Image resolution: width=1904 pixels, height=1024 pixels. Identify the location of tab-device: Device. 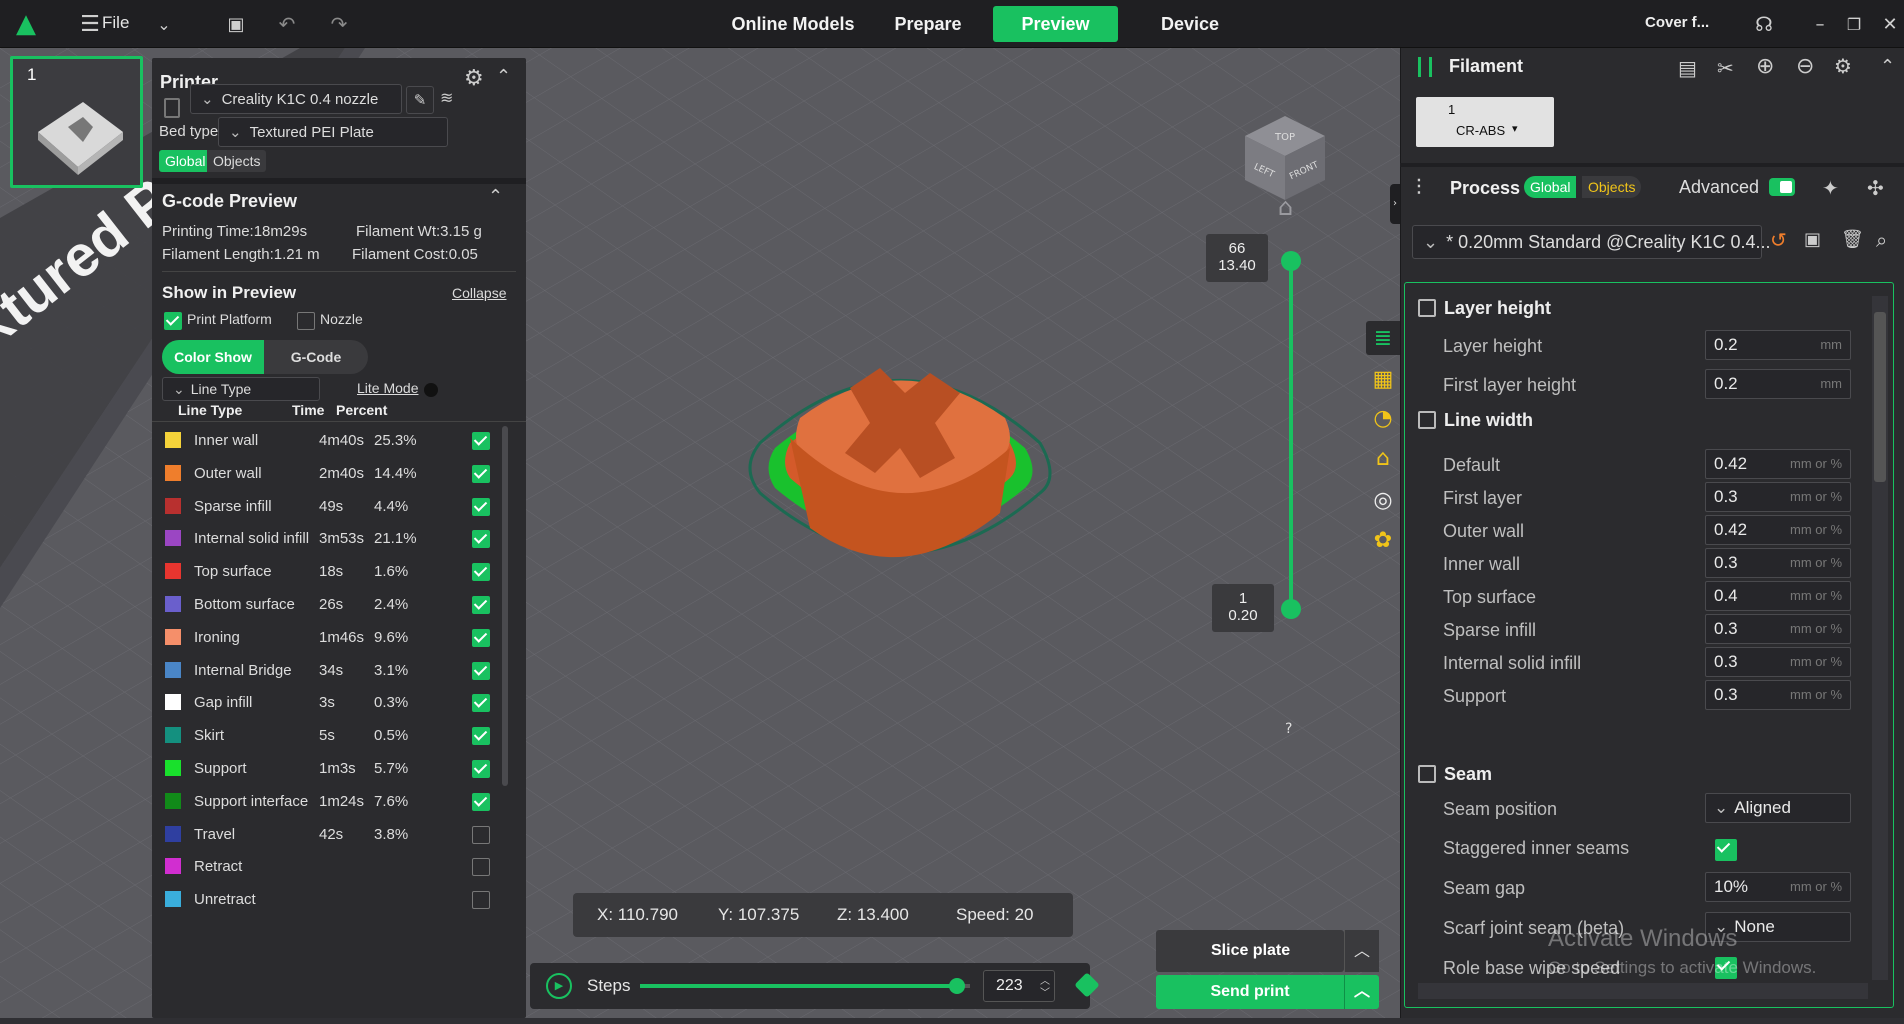
(1190, 24).